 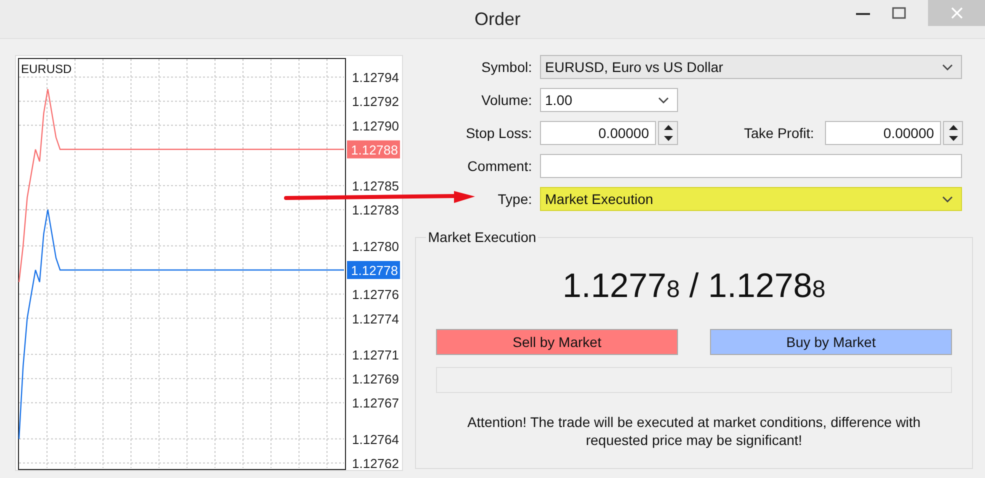 I want to click on buy-button: Buy by Market, so click(x=831, y=342).